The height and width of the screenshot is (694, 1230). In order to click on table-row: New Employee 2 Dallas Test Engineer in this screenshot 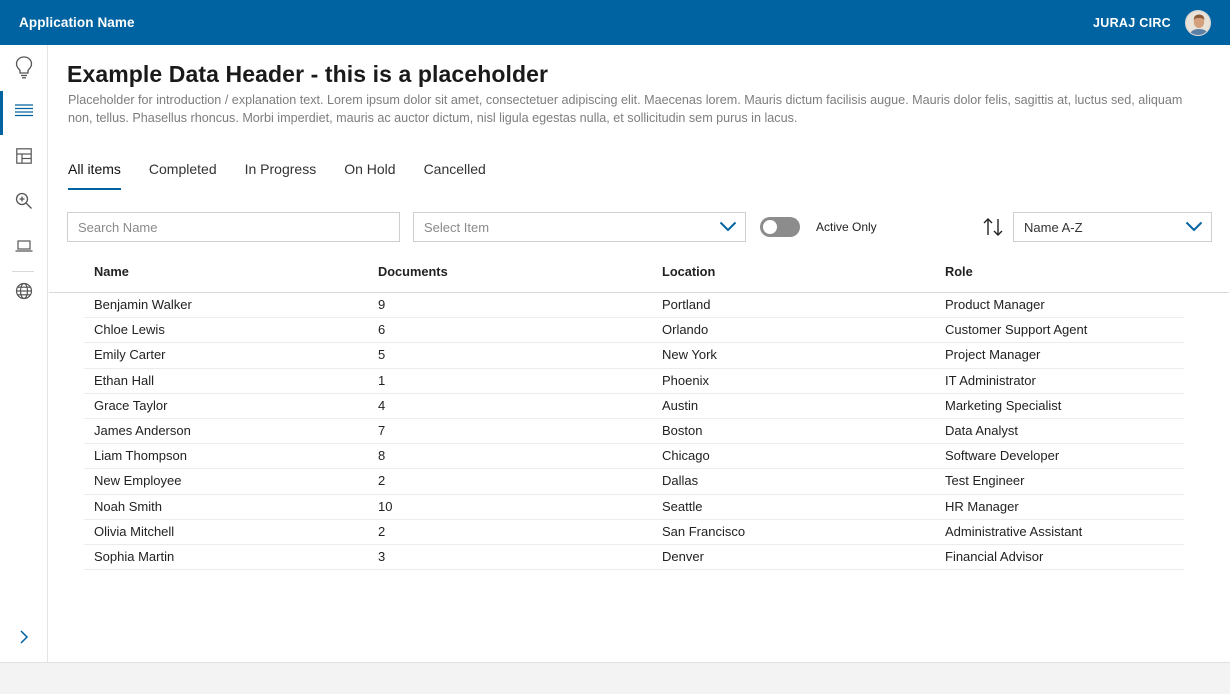, I will do `click(634, 482)`.